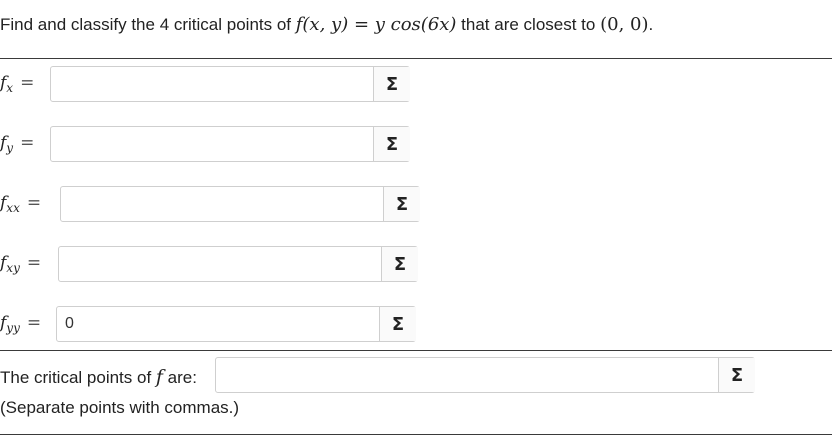  I want to click on critical-points-input, so click(467, 375).